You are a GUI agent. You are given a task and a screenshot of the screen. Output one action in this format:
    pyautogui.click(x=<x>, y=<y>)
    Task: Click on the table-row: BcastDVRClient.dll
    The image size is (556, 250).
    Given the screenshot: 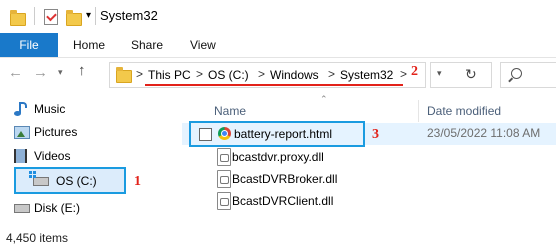 What is the action you would take?
    pyautogui.click(x=309, y=201)
    